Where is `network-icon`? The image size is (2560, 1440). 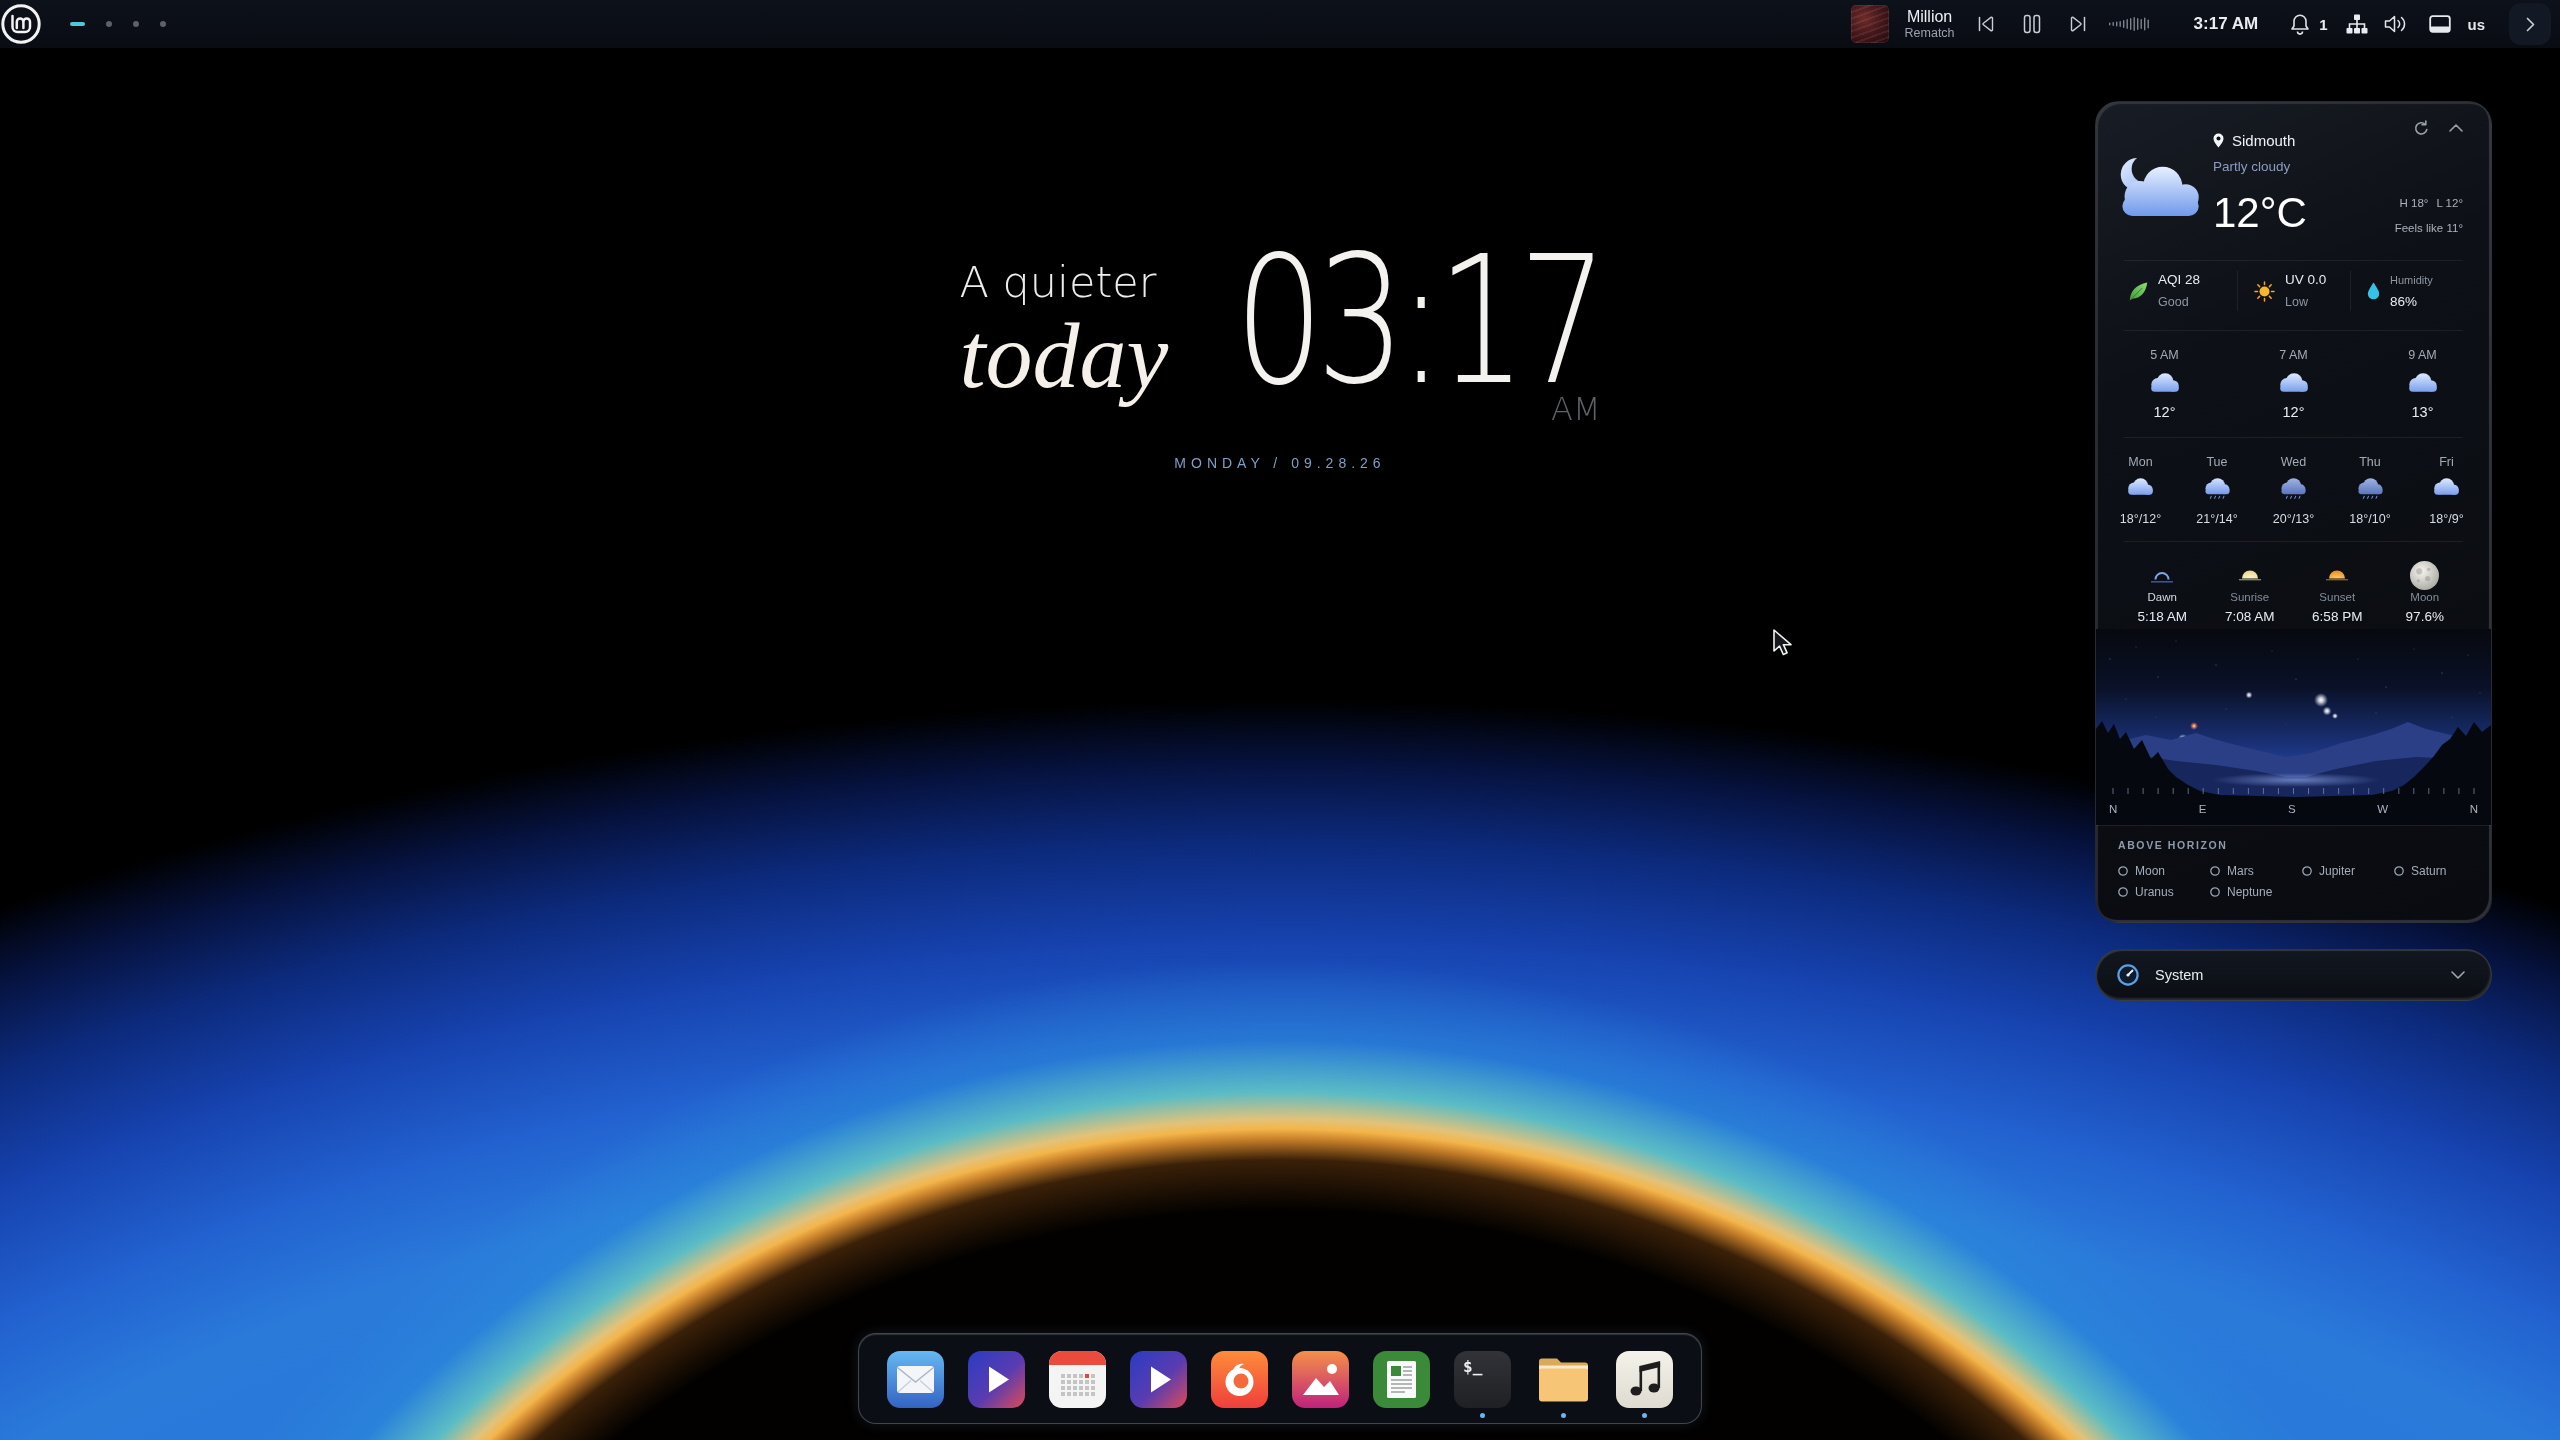
network-icon is located at coordinates (2357, 24).